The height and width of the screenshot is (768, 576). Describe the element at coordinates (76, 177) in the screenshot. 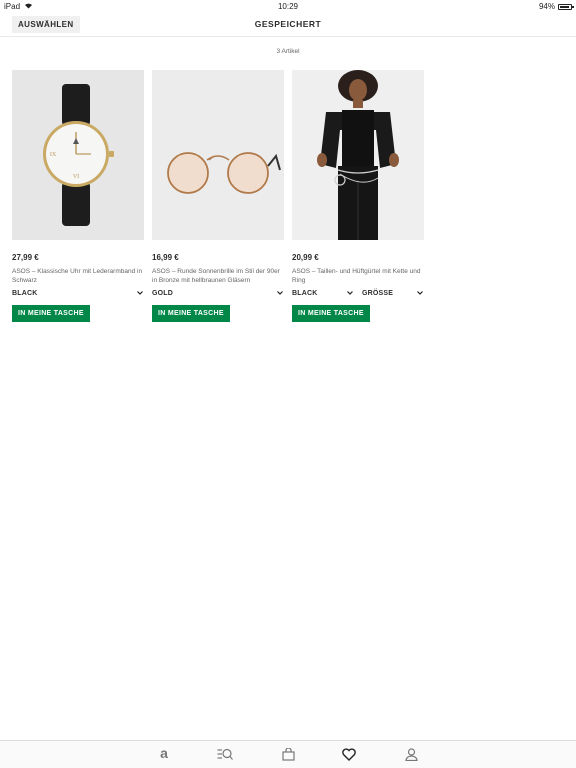

I see `svg-text: VI` at that location.